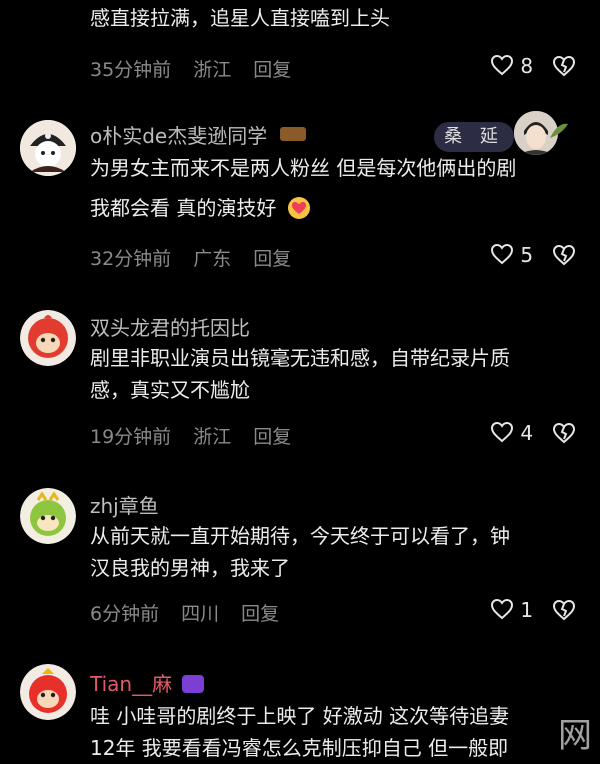 This screenshot has height=764, width=600. Describe the element at coordinates (292, 134) in the screenshot. I see `level-badge-icon` at that location.